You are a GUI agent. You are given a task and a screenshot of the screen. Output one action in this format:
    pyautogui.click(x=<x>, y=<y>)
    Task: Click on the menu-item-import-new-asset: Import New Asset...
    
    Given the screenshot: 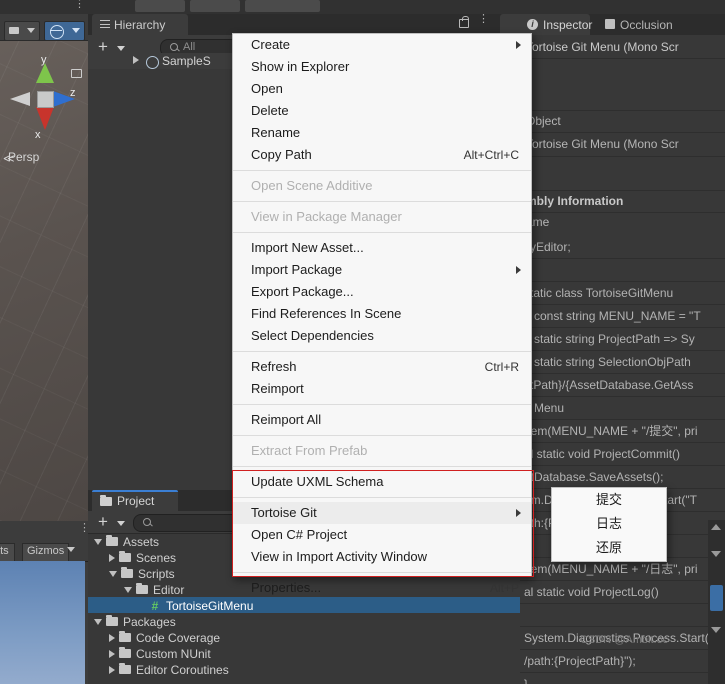 What is the action you would take?
    pyautogui.click(x=382, y=248)
    